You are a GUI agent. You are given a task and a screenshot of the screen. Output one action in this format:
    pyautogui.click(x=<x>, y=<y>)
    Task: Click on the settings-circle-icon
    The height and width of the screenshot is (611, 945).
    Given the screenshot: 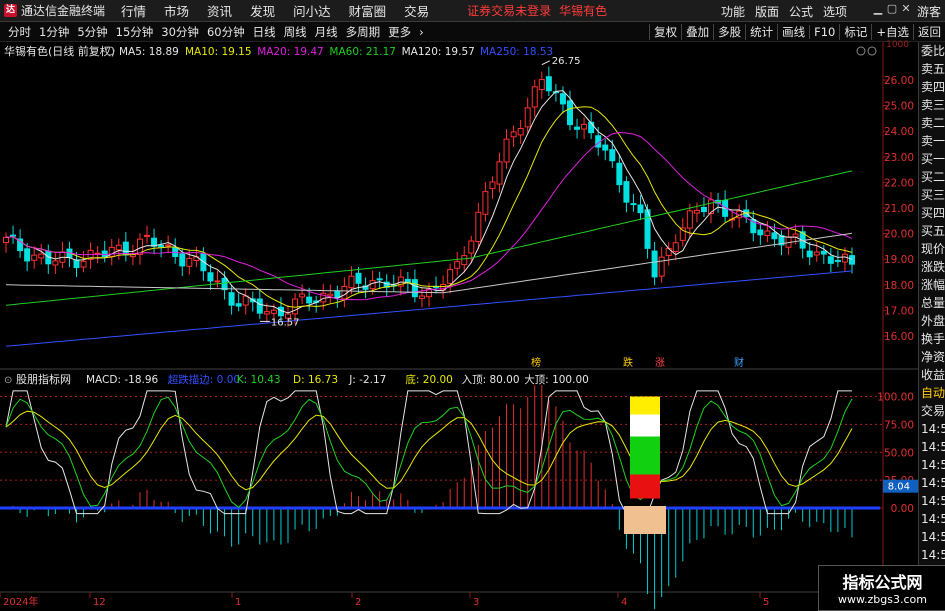 What is the action you would take?
    pyautogui.click(x=861, y=51)
    